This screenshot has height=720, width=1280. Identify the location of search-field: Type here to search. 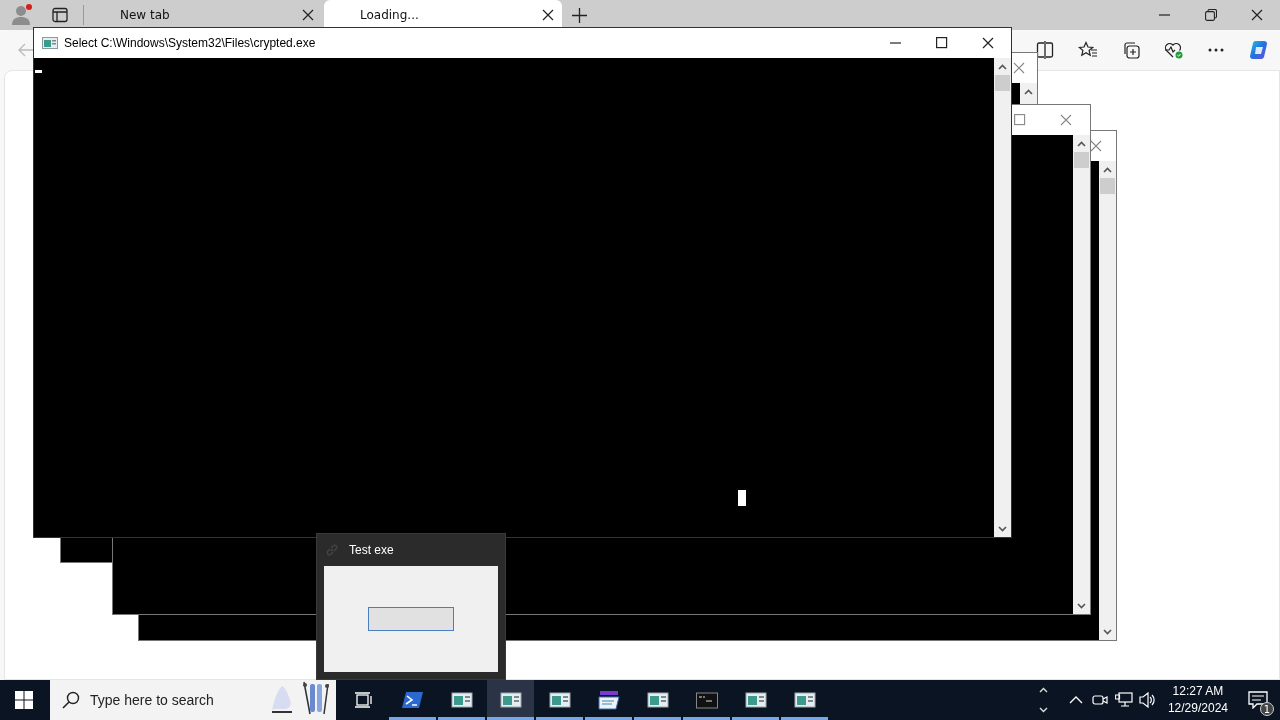
(173, 700).